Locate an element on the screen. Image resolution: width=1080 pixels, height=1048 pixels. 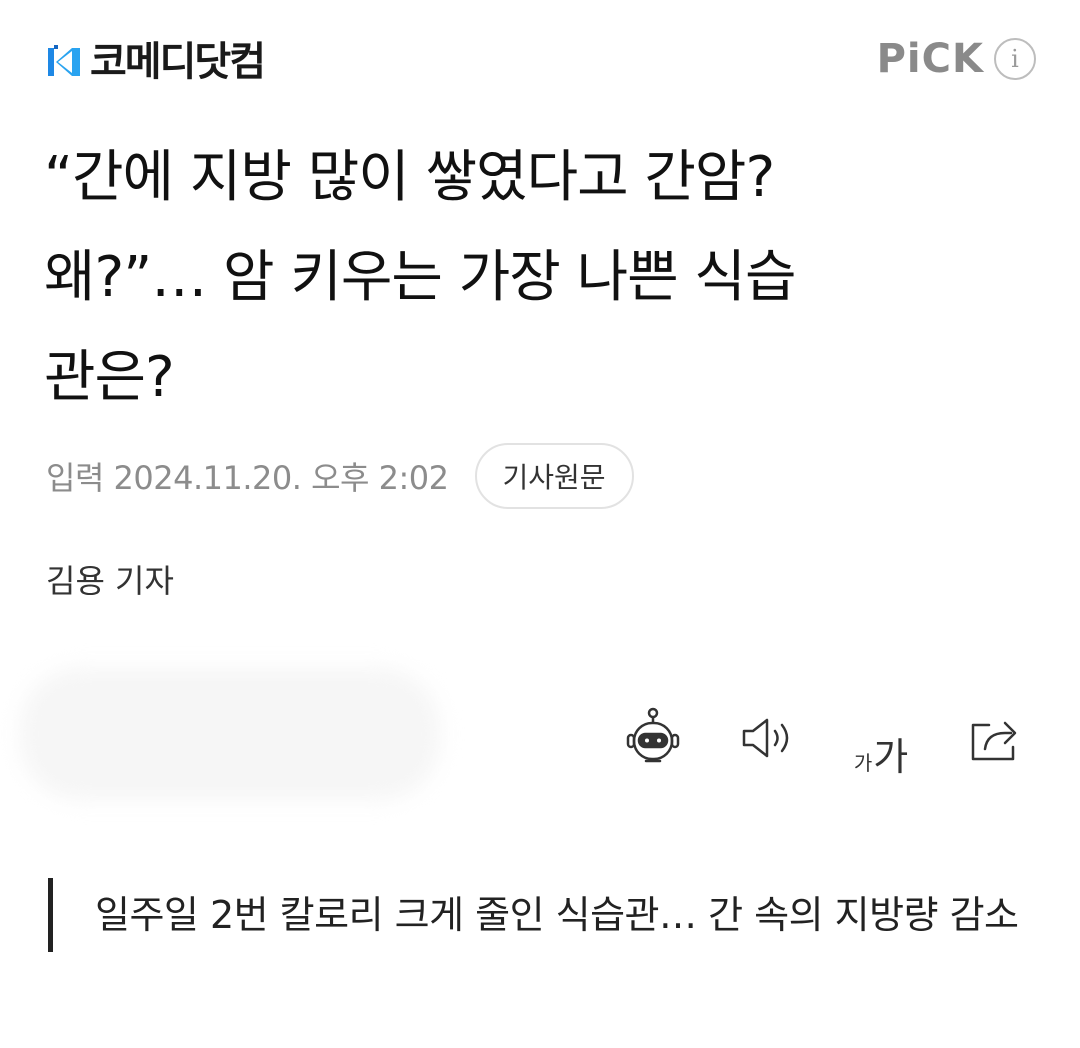
info-glyph: i is located at coordinates (1015, 59).